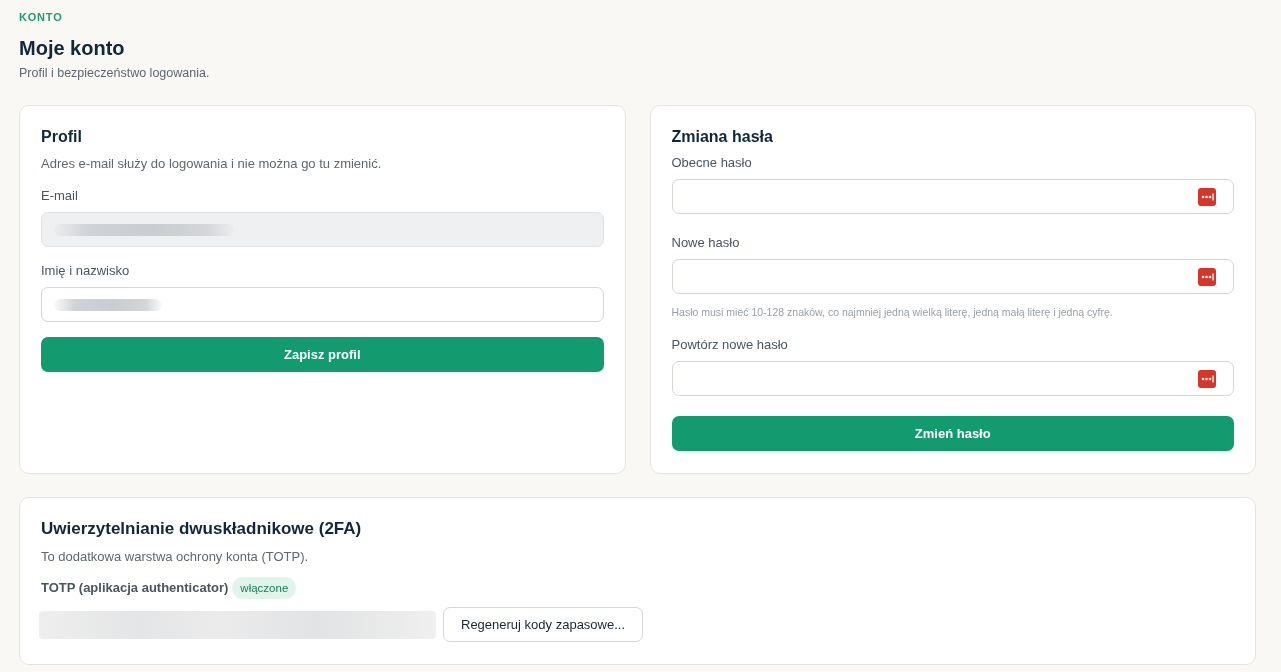 The image size is (1281, 672). What do you see at coordinates (85, 271) in the screenshot?
I see `field-label: Imię i nazwisko` at bounding box center [85, 271].